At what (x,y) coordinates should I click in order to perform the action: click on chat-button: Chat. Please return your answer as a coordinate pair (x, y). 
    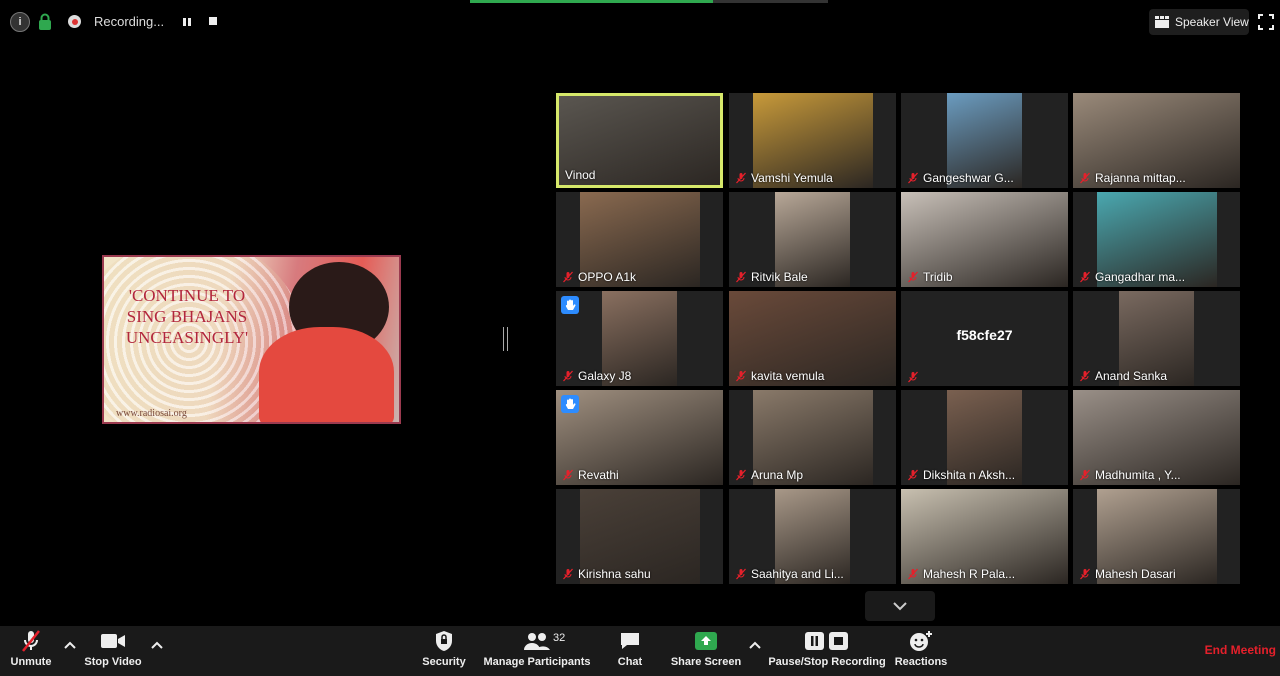
    Looking at the image, I should click on (630, 651).